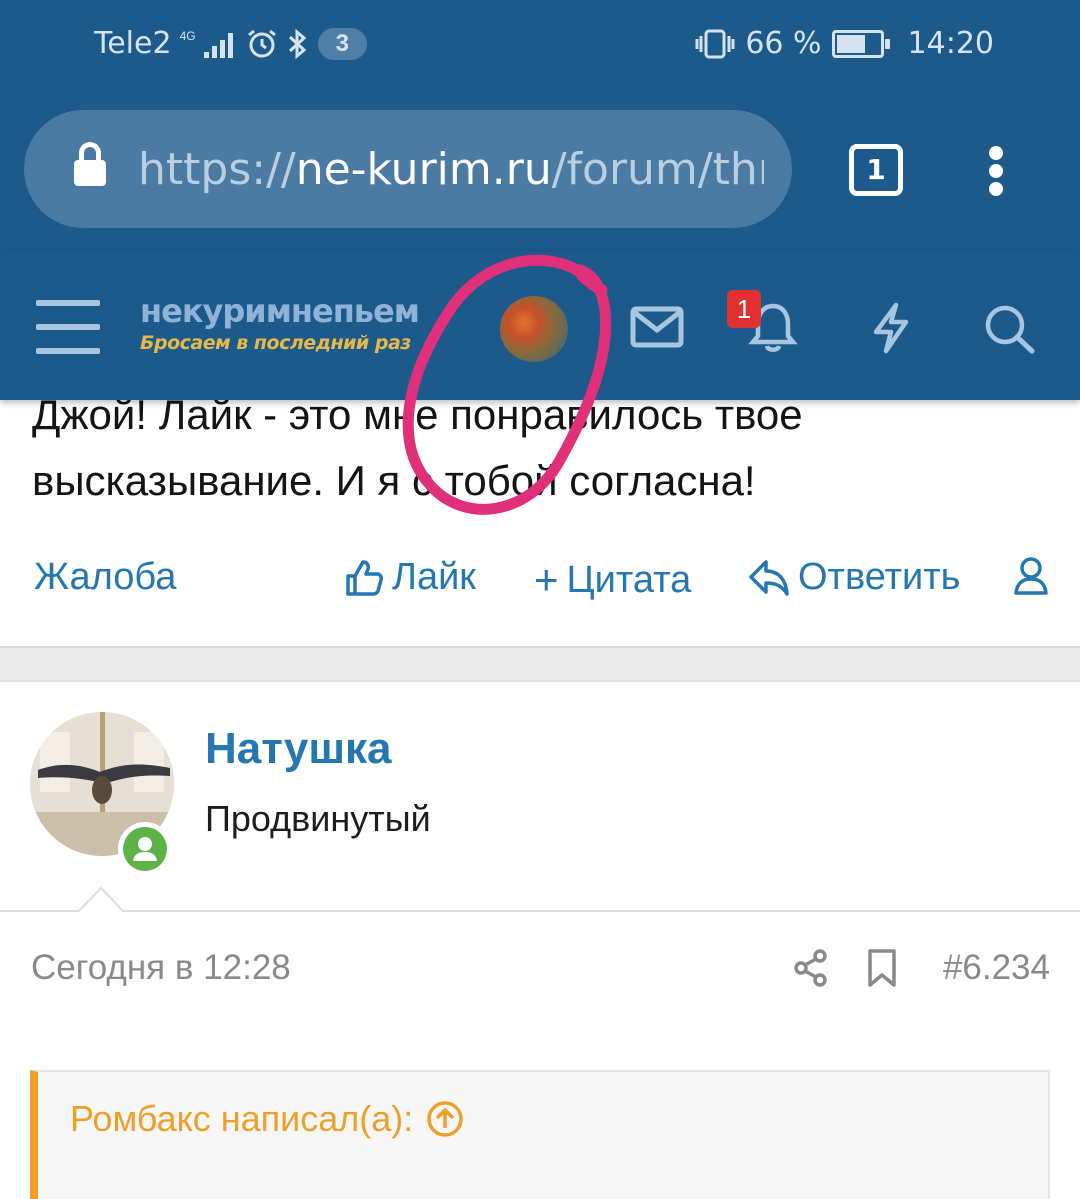 The width and height of the screenshot is (1080, 1199). I want to click on reply-icon, so click(769, 577).